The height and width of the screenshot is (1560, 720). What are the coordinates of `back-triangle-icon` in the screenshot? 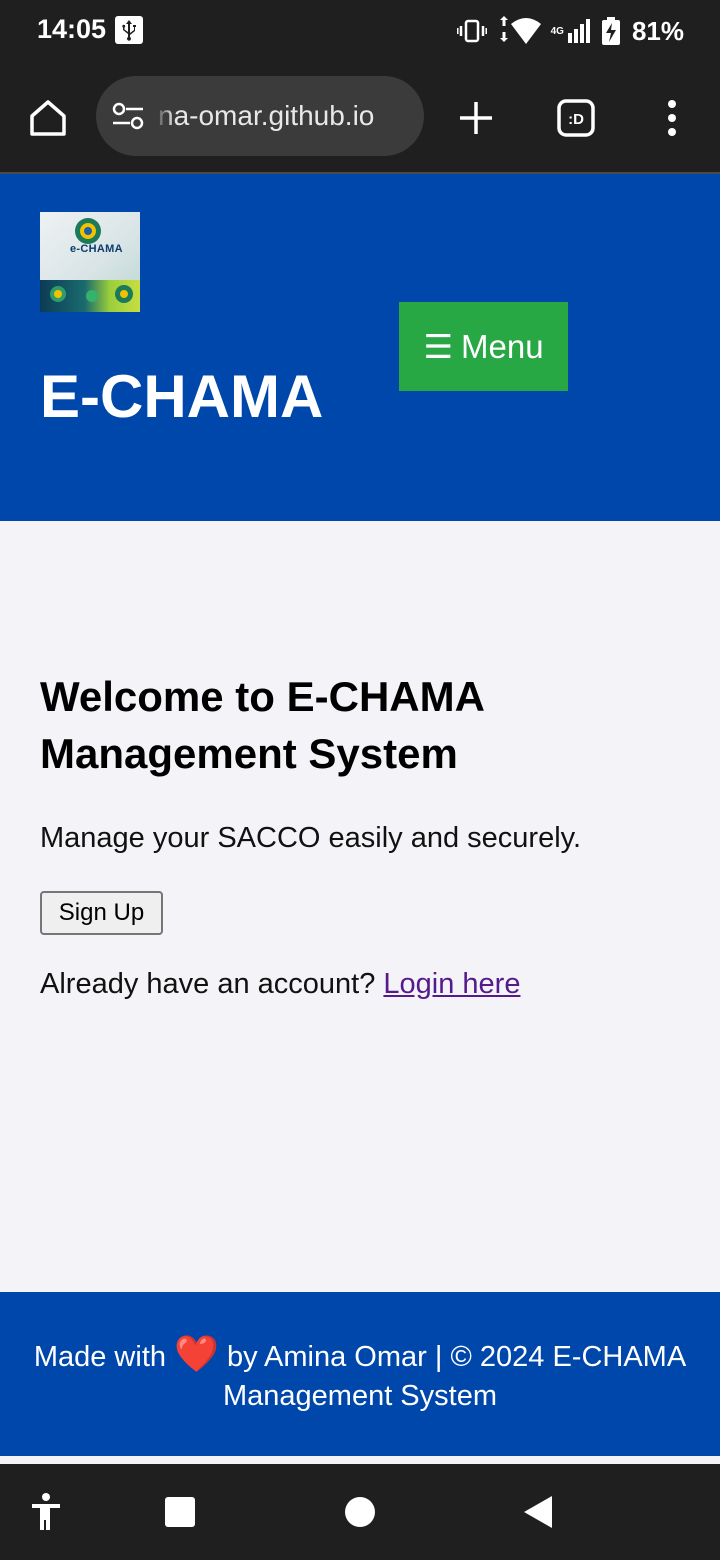 It's located at (538, 1512).